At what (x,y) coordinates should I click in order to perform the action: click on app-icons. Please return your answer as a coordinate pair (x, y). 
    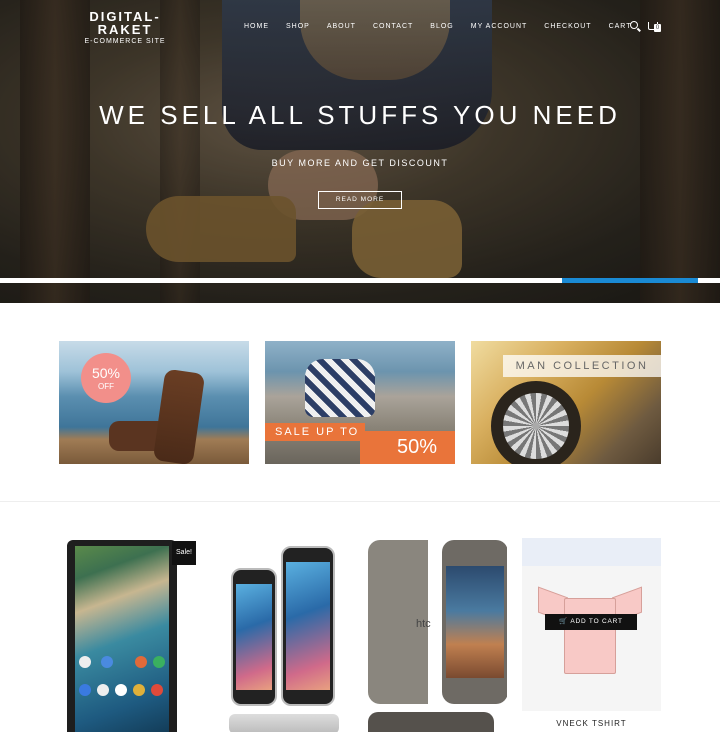
    Looking at the image, I should click on (122, 686).